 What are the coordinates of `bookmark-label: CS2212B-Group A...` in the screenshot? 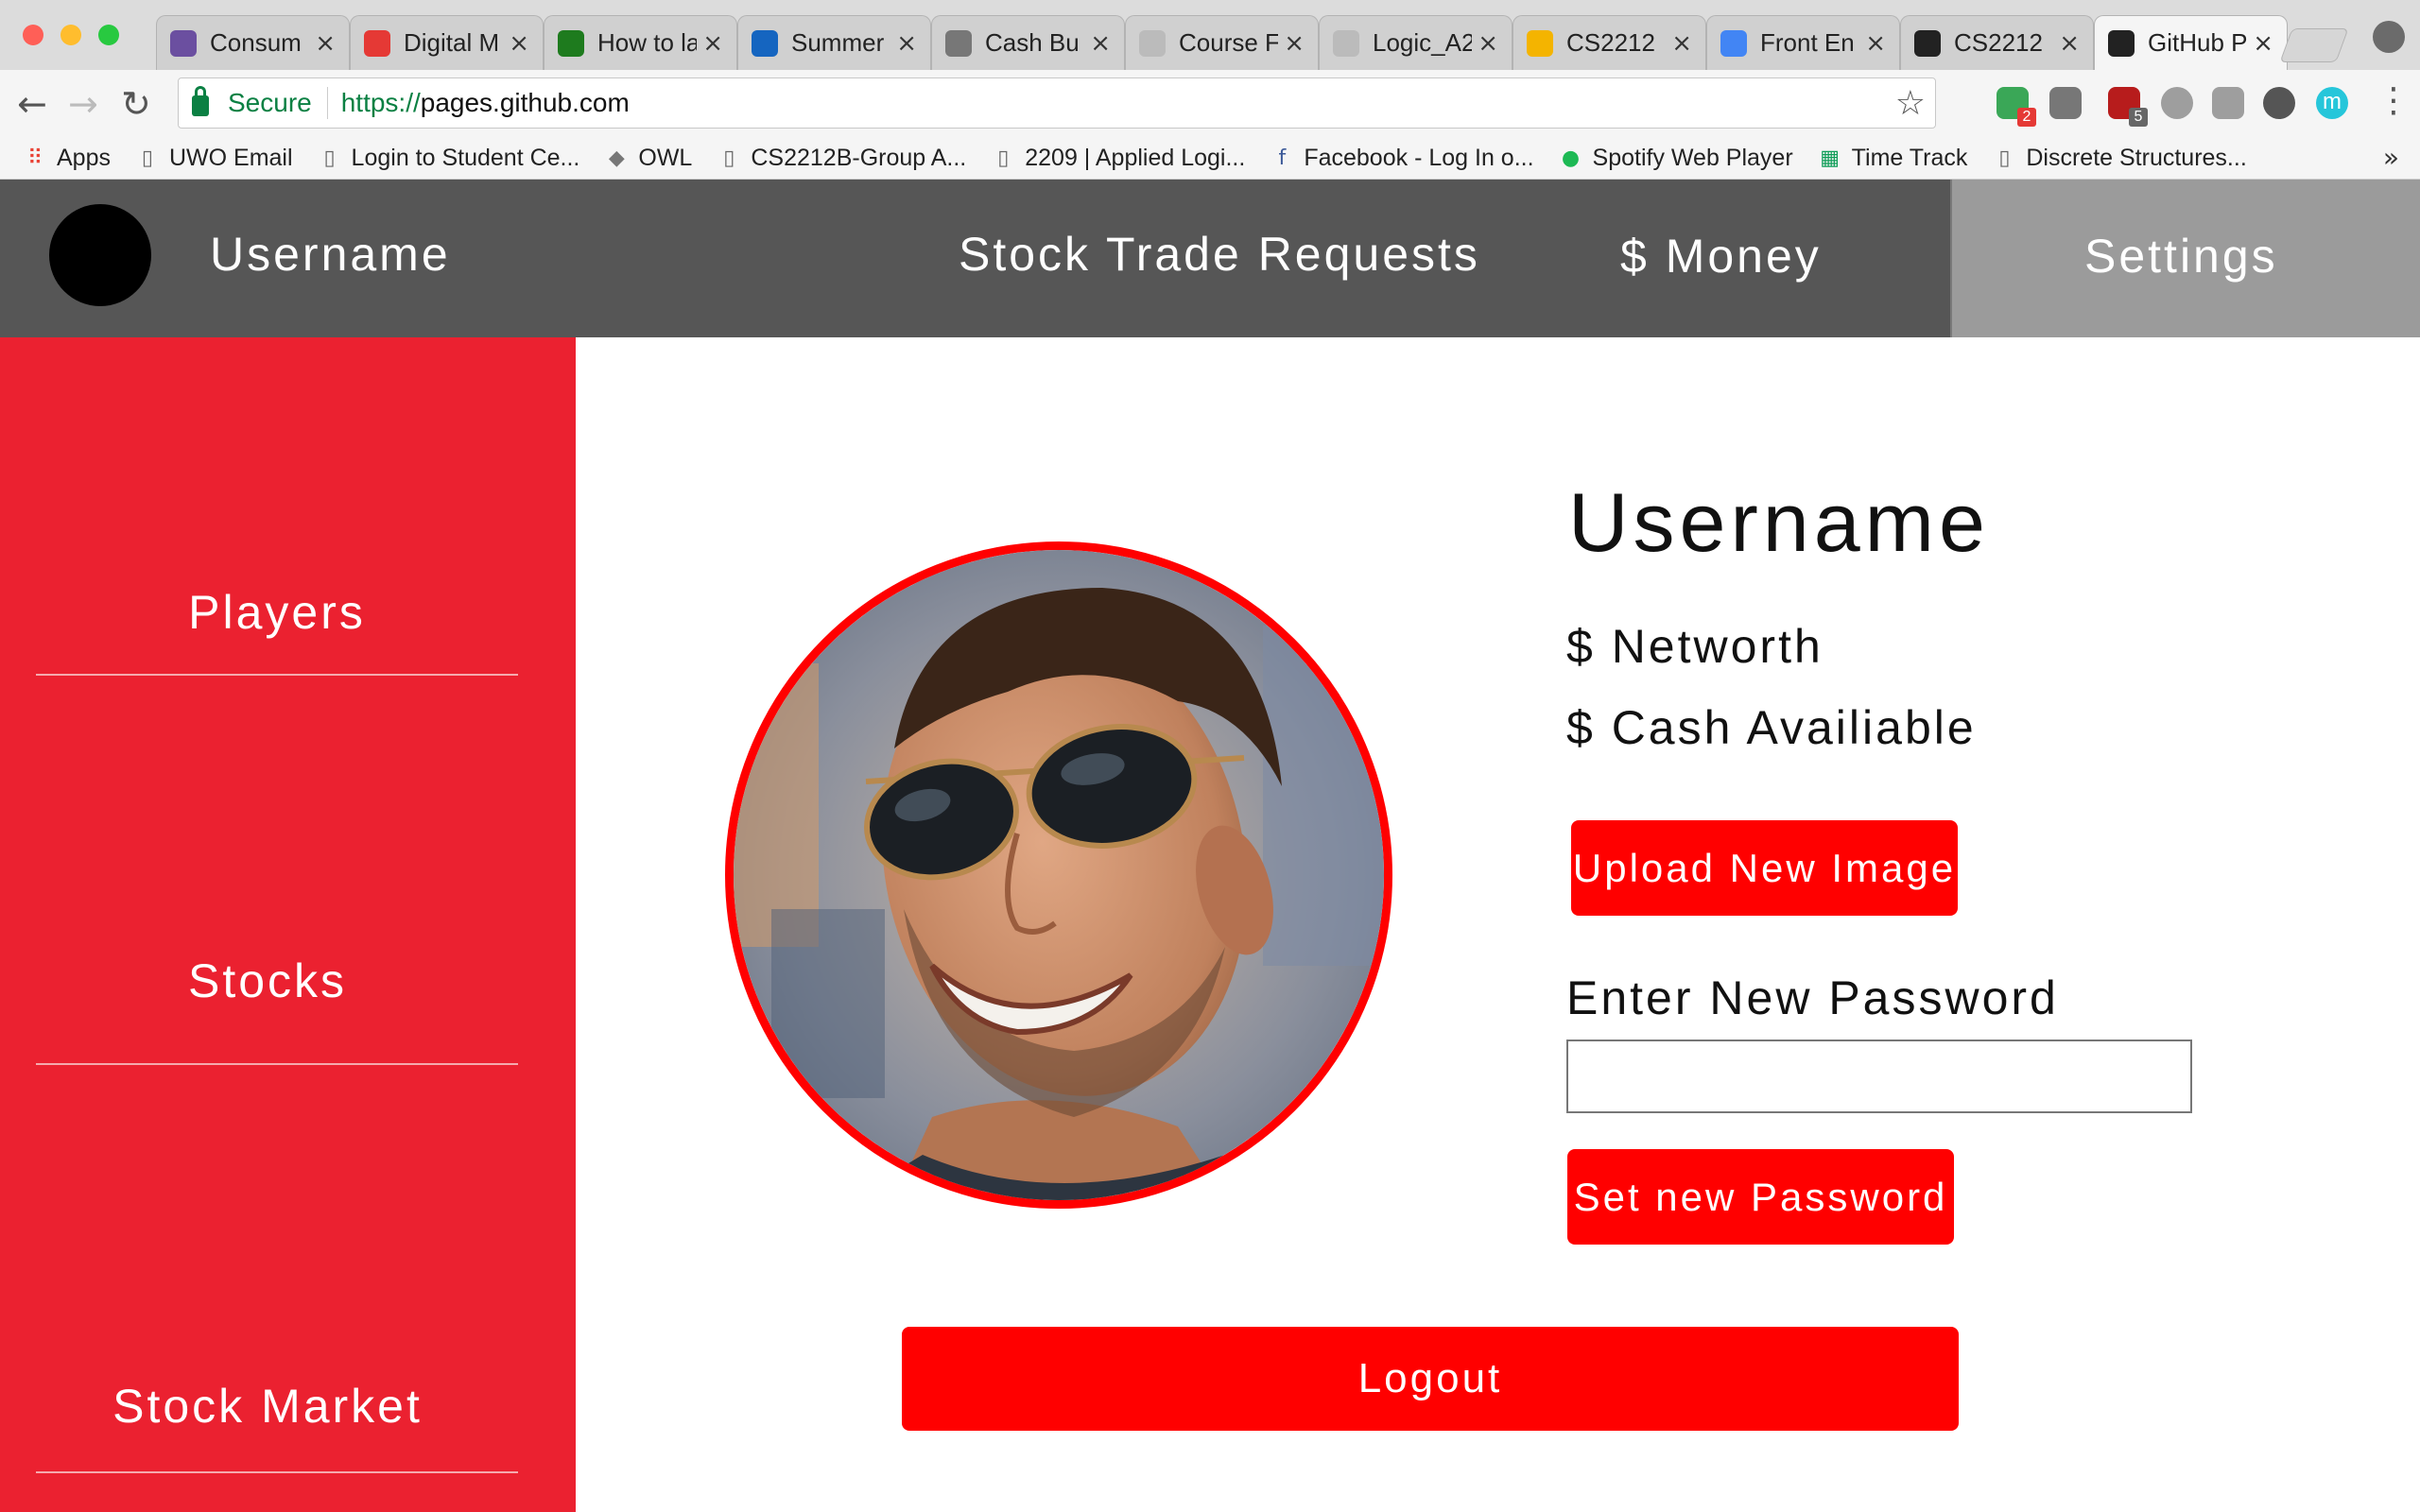 It's located at (859, 158).